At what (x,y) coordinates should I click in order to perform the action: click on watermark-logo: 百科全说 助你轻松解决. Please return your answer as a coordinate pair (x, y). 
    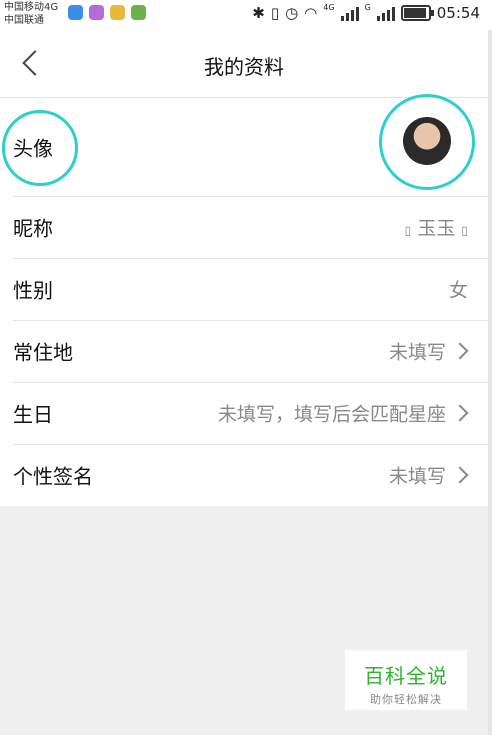
    Looking at the image, I should click on (406, 680).